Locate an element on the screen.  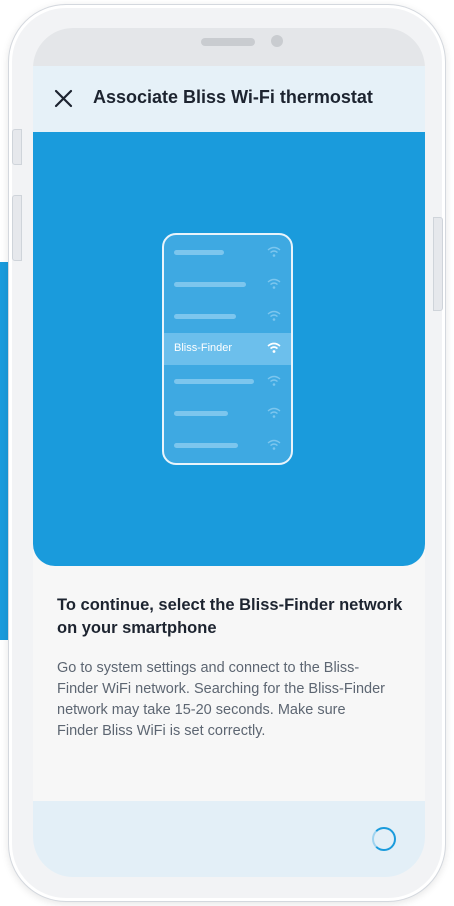
close-button is located at coordinates (64, 99).